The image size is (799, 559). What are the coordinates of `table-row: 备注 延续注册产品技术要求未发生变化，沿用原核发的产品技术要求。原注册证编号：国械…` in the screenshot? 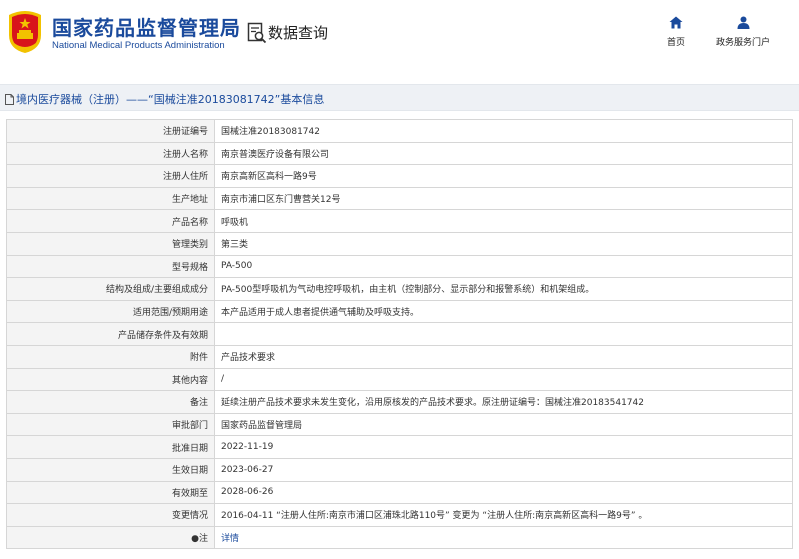 It's located at (399, 402).